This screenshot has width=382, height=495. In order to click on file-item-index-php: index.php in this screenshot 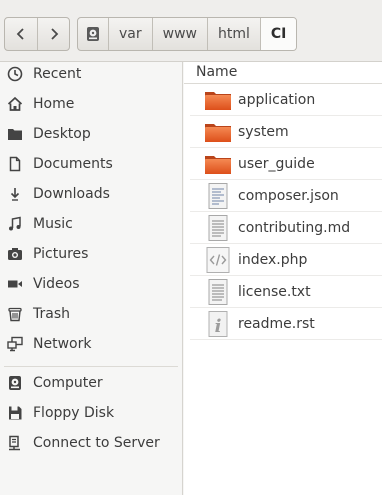, I will do `click(286, 260)`.